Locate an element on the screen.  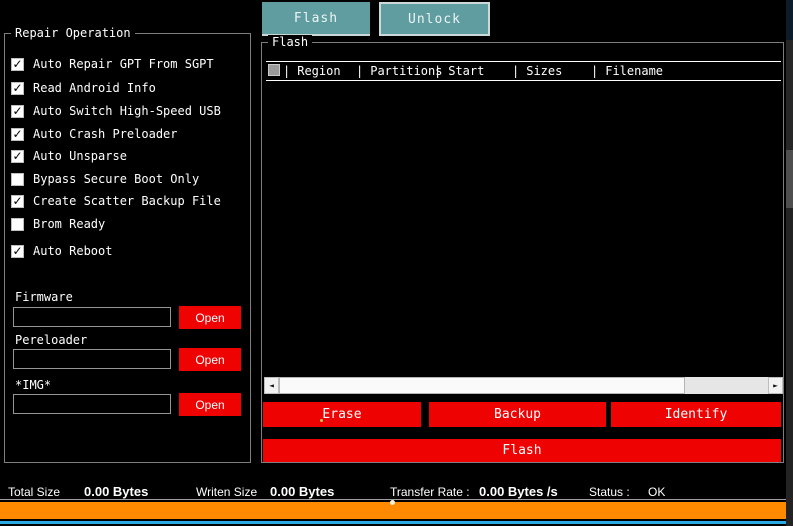
checkbox-label: Auto Reboot is located at coordinates (73, 251).